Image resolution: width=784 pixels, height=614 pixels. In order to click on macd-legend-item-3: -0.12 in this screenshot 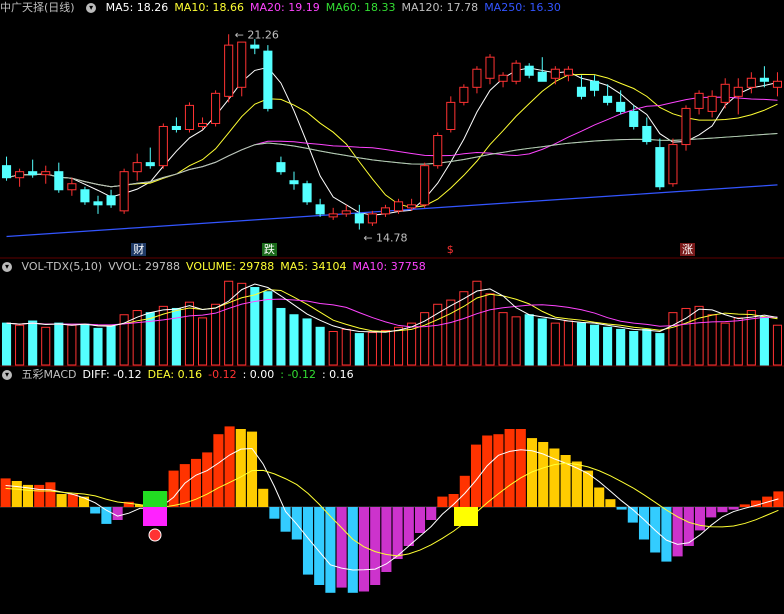, I will do `click(222, 374)`.